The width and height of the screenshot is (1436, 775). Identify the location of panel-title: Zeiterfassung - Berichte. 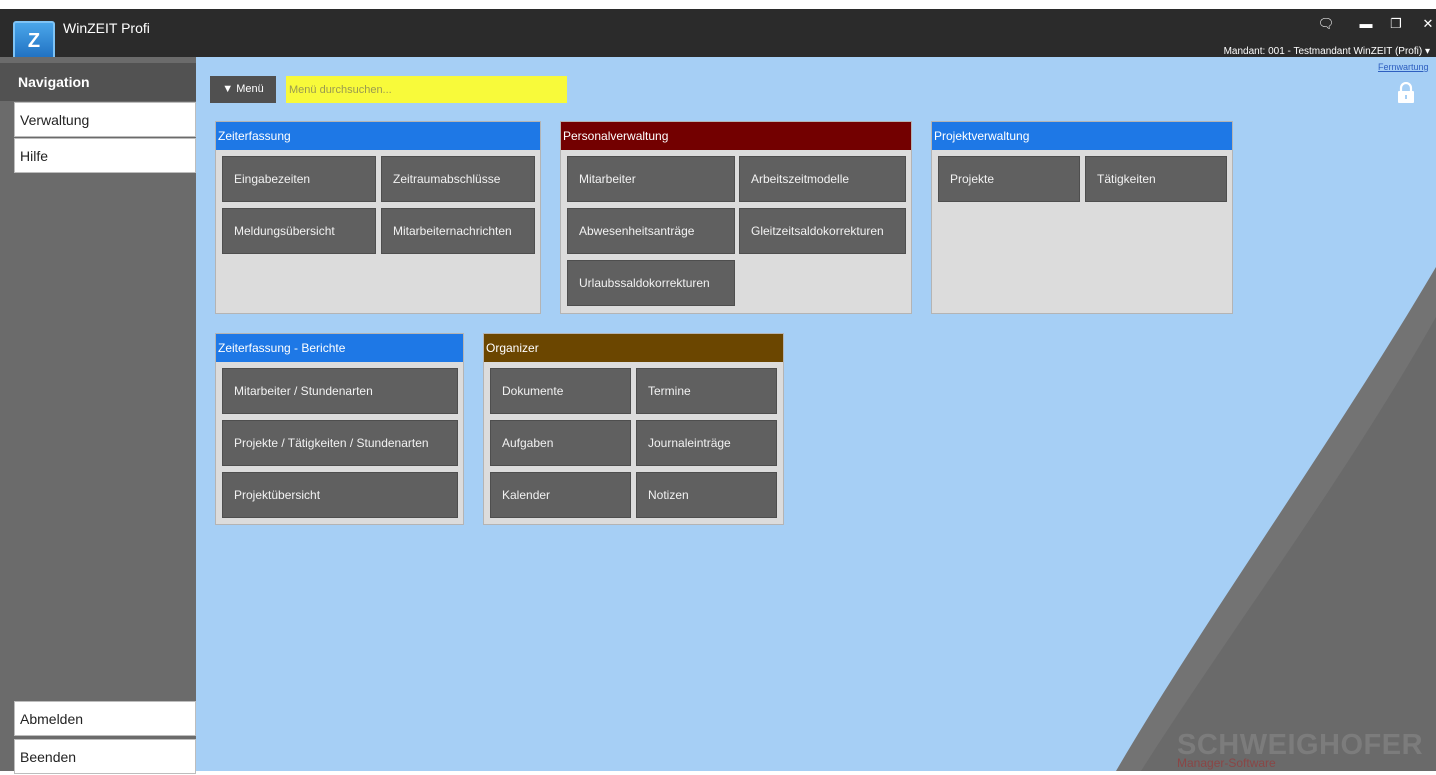
(339, 348).